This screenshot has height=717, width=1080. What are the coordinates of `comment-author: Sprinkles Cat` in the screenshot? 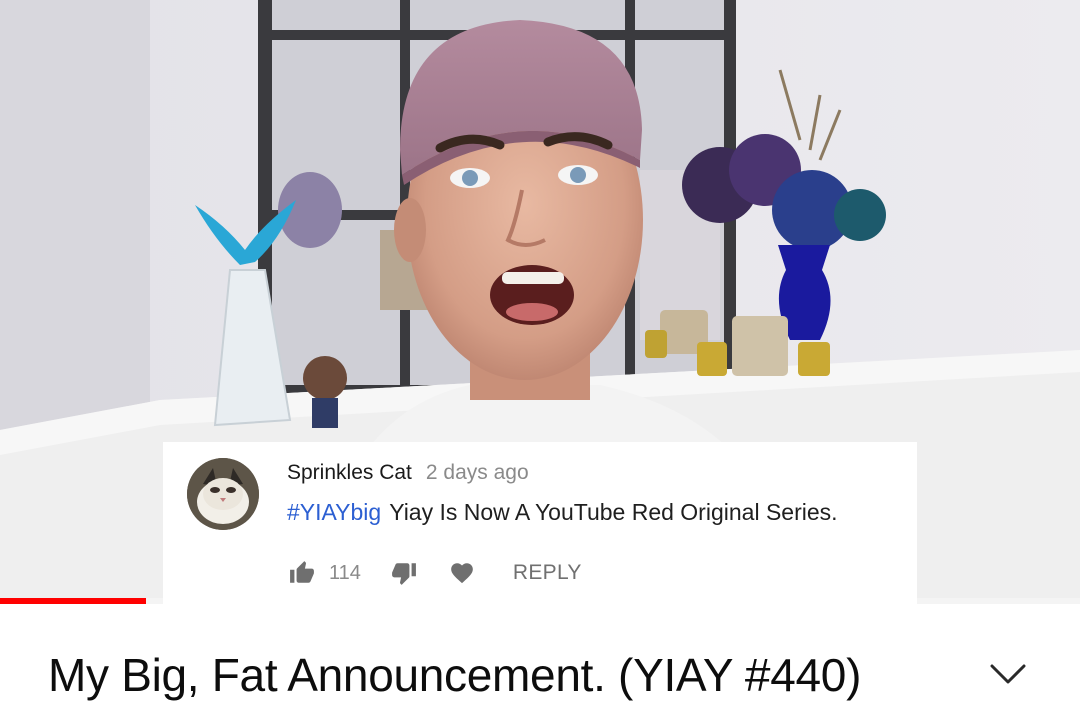 It's located at (349, 473).